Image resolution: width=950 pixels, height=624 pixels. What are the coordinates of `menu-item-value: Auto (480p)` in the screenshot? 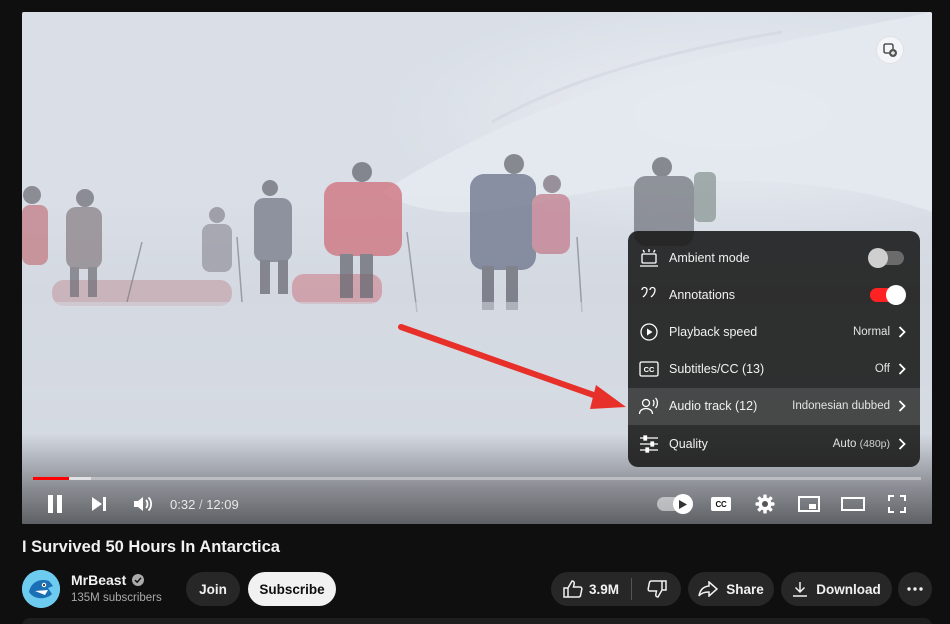 It's located at (861, 444).